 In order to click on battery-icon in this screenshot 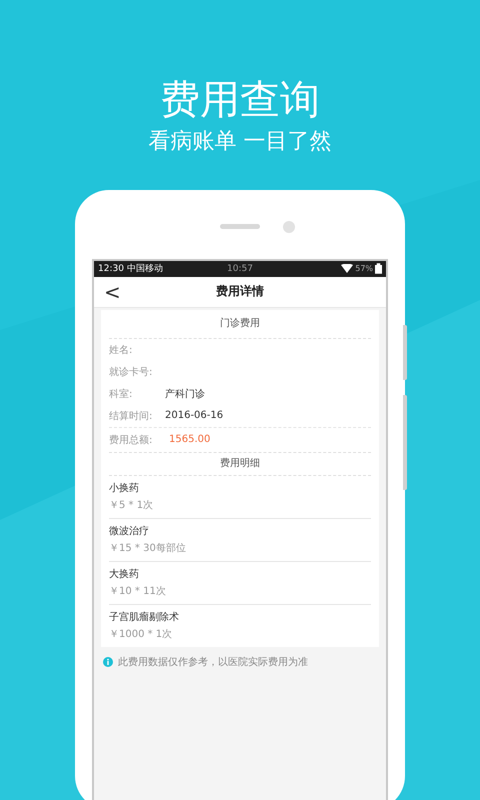, I will do `click(378, 268)`.